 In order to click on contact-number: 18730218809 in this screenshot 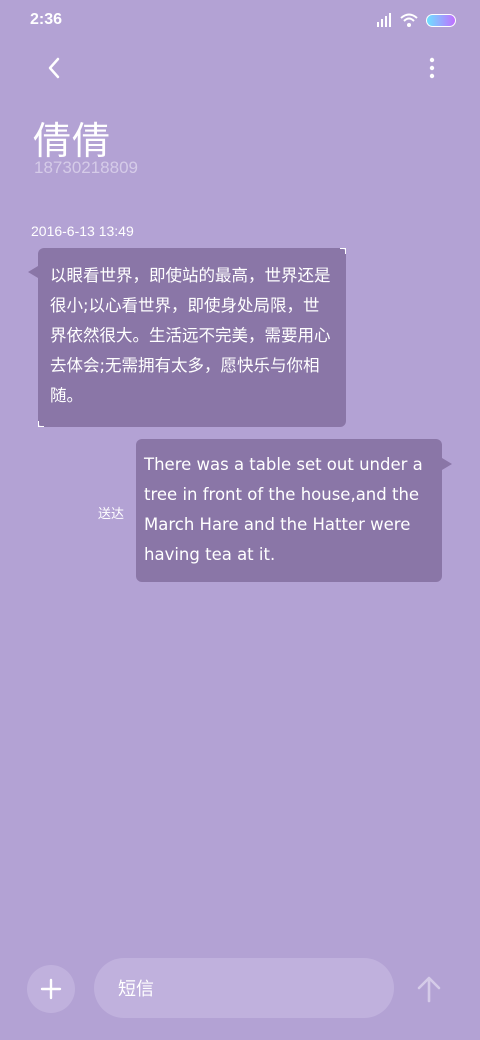, I will do `click(86, 168)`.